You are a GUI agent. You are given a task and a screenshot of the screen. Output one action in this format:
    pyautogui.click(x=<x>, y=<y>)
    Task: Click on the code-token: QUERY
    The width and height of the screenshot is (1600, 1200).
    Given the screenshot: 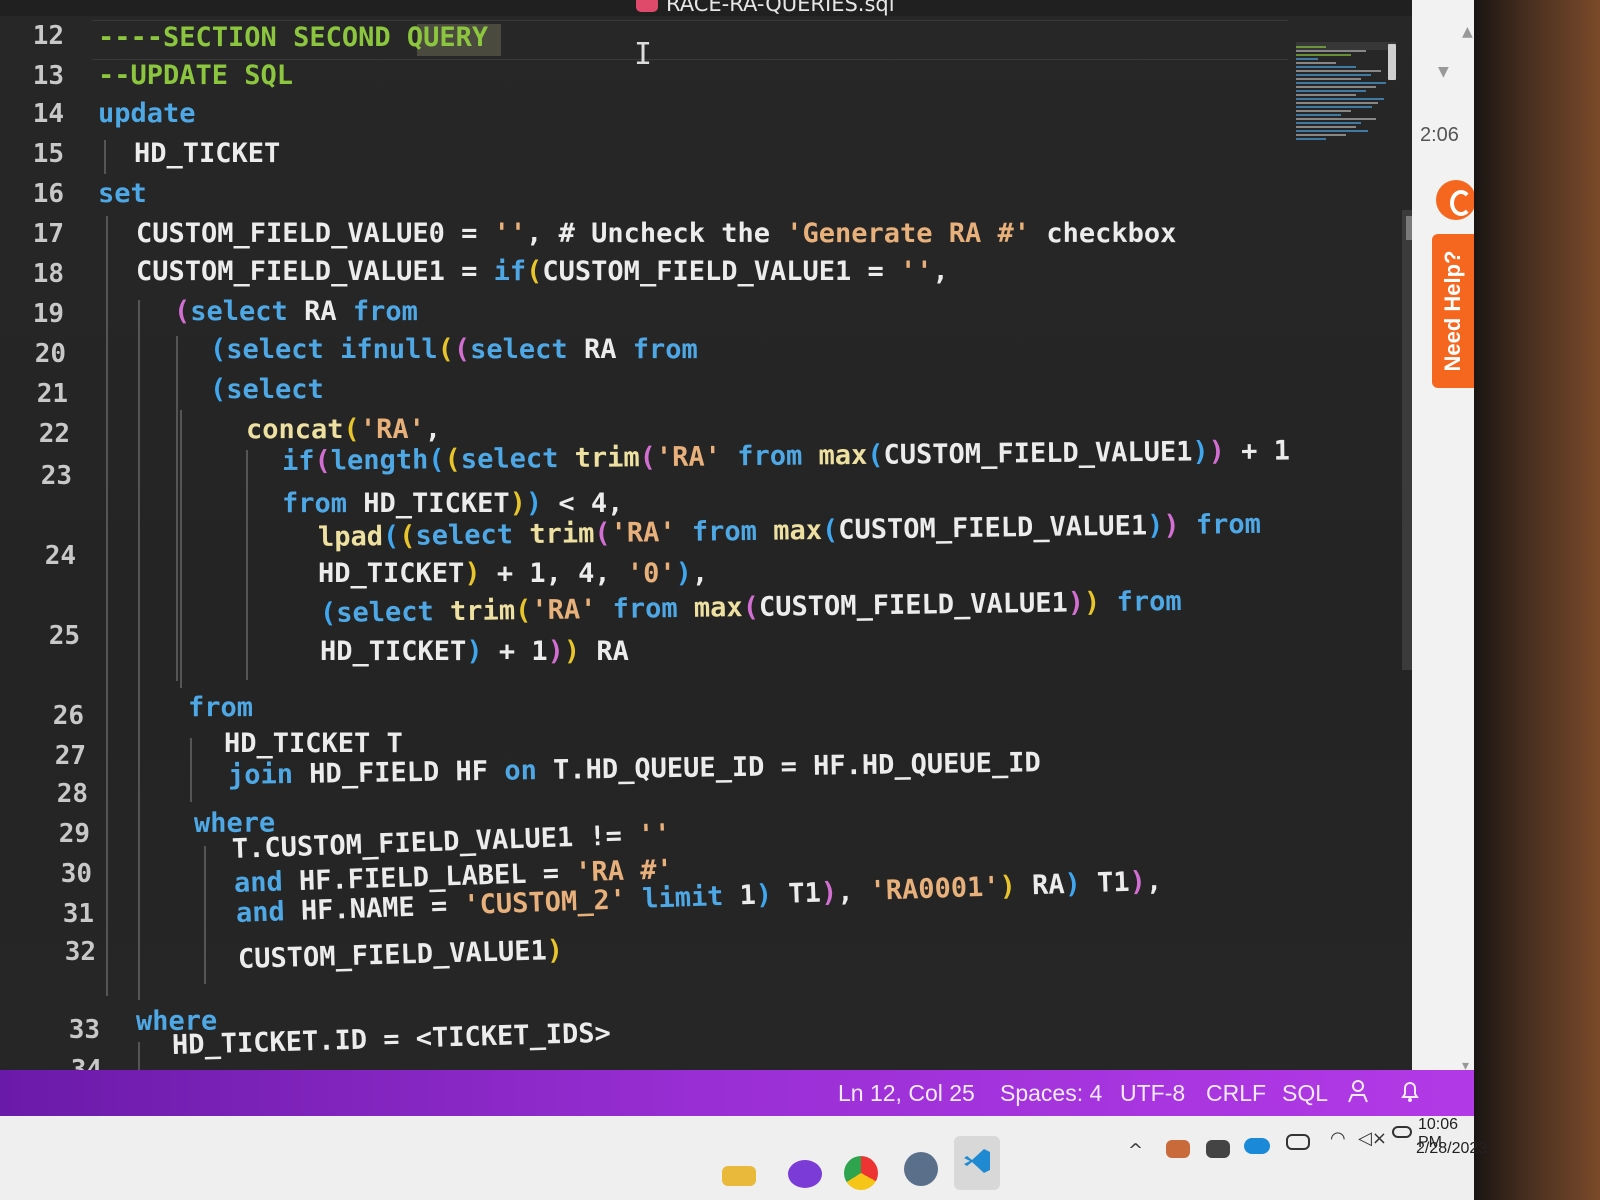 What is the action you would take?
    pyautogui.click(x=447, y=37)
    